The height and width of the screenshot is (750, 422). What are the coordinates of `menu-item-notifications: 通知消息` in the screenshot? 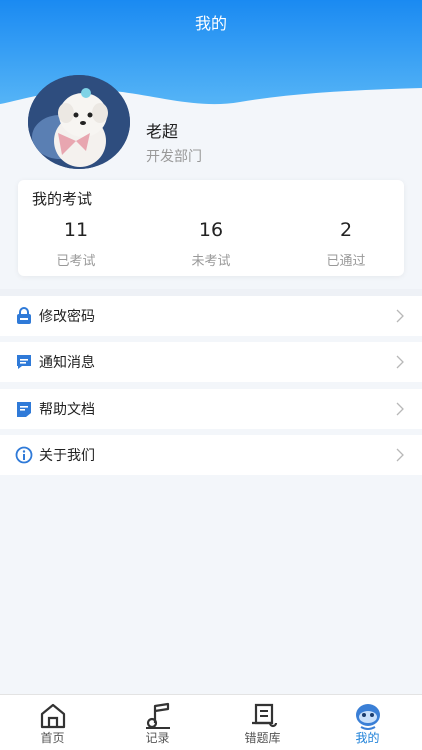 It's located at (211, 362).